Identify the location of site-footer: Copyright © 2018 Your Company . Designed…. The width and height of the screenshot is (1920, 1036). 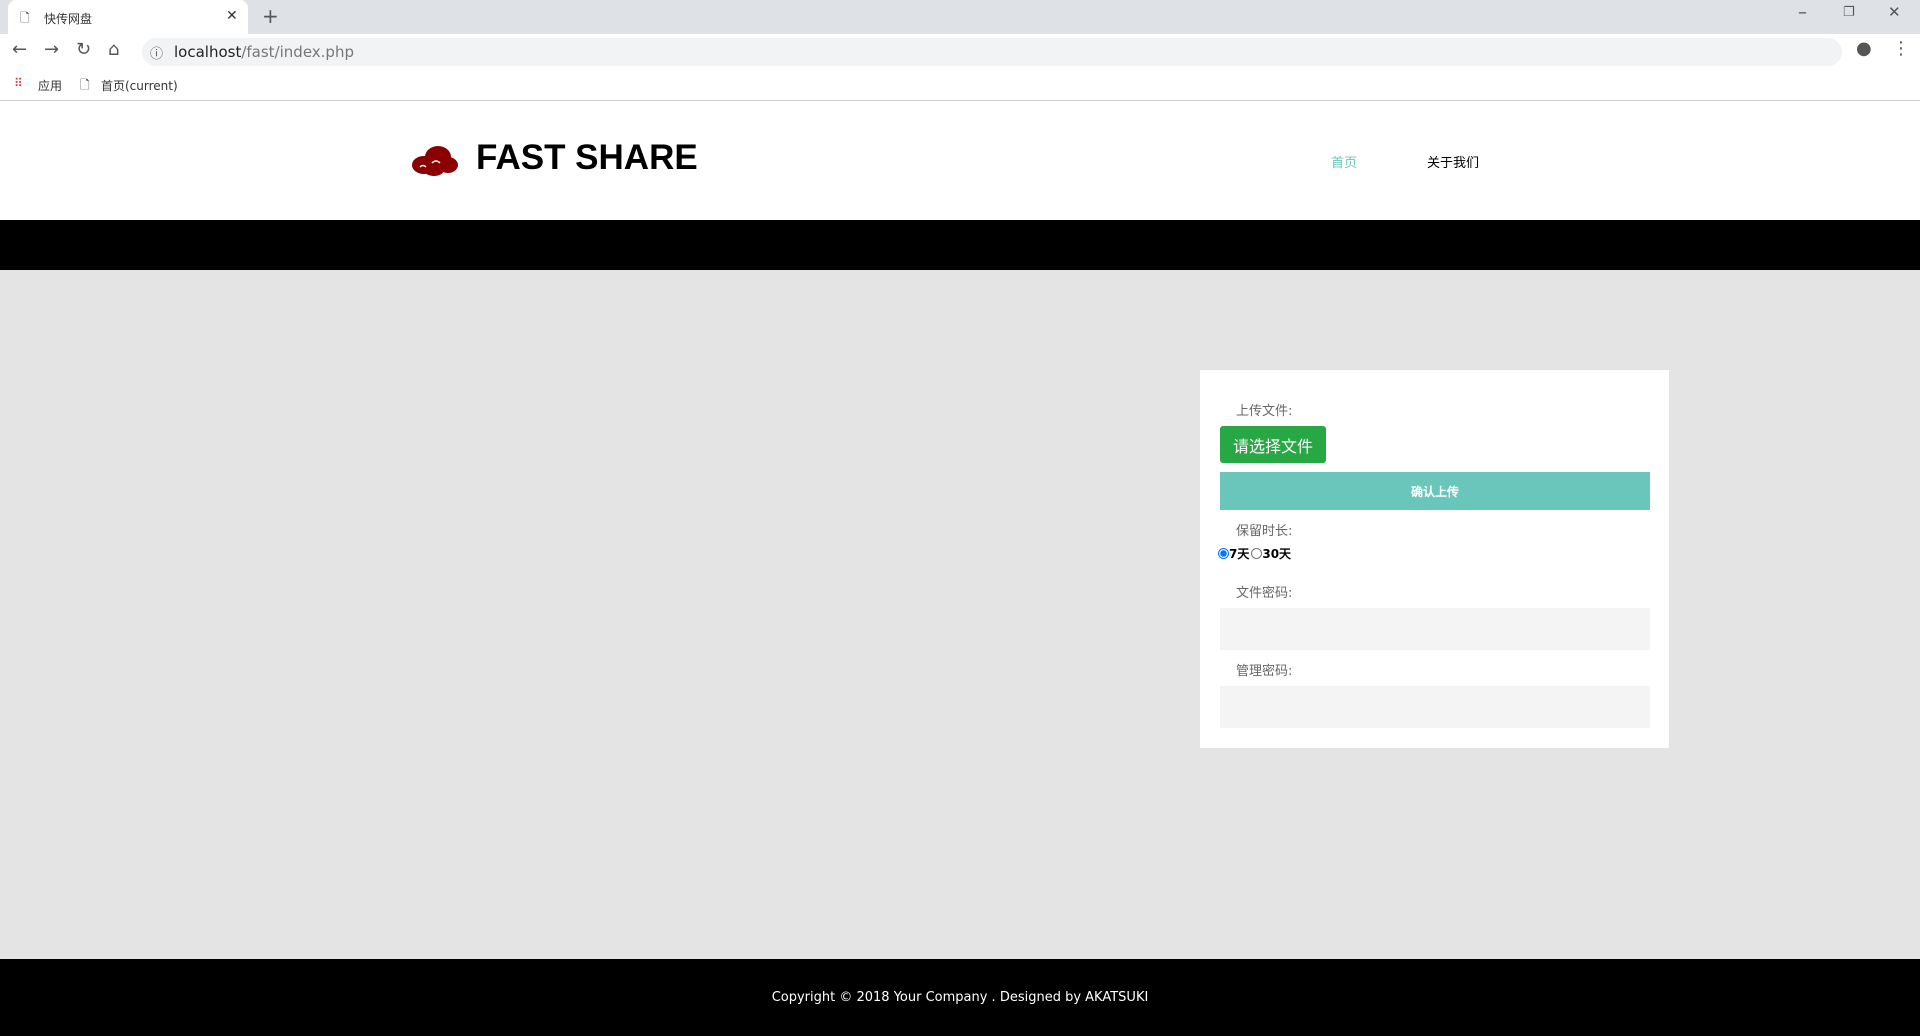
(960, 997).